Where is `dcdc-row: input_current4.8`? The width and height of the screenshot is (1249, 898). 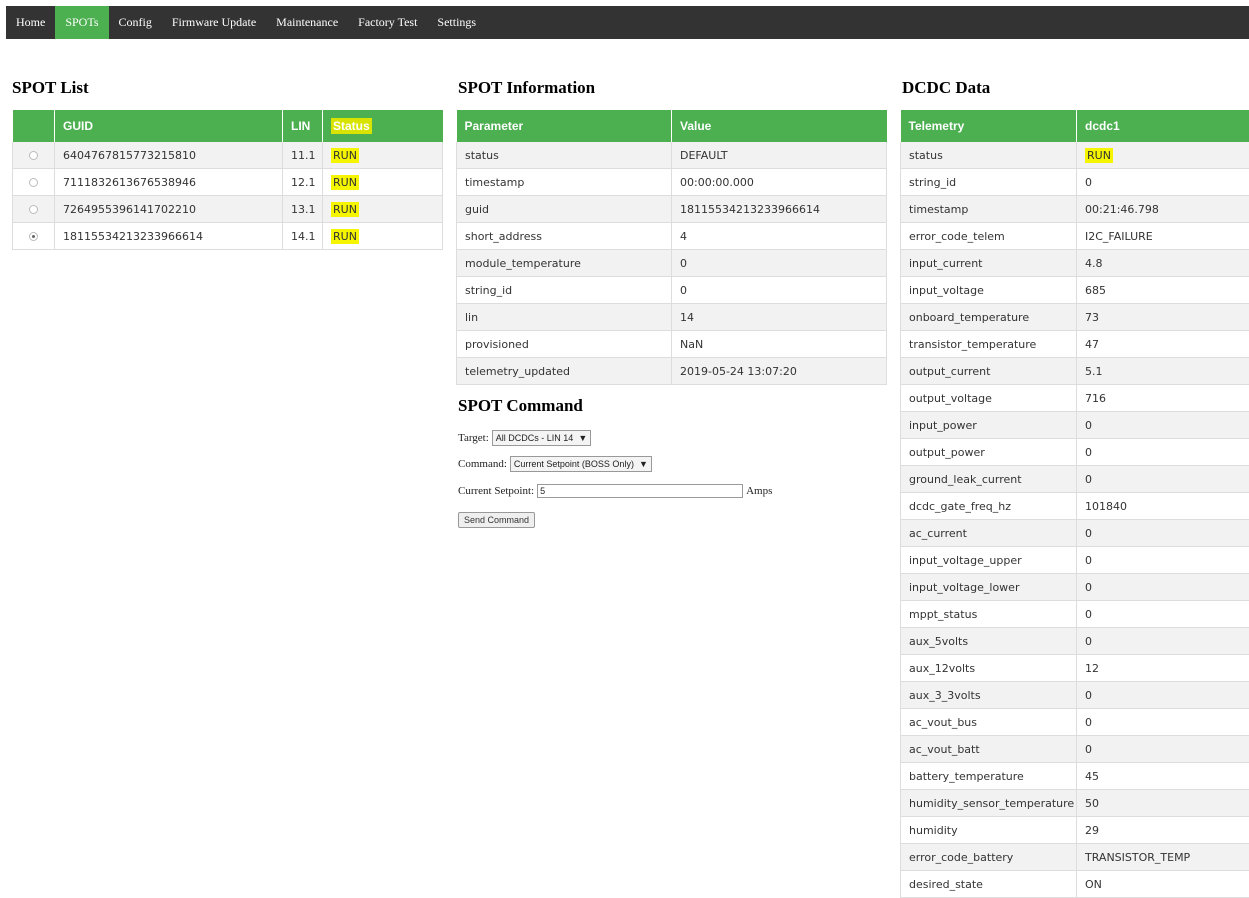 dcdc-row: input_current4.8 is located at coordinates (1075, 263).